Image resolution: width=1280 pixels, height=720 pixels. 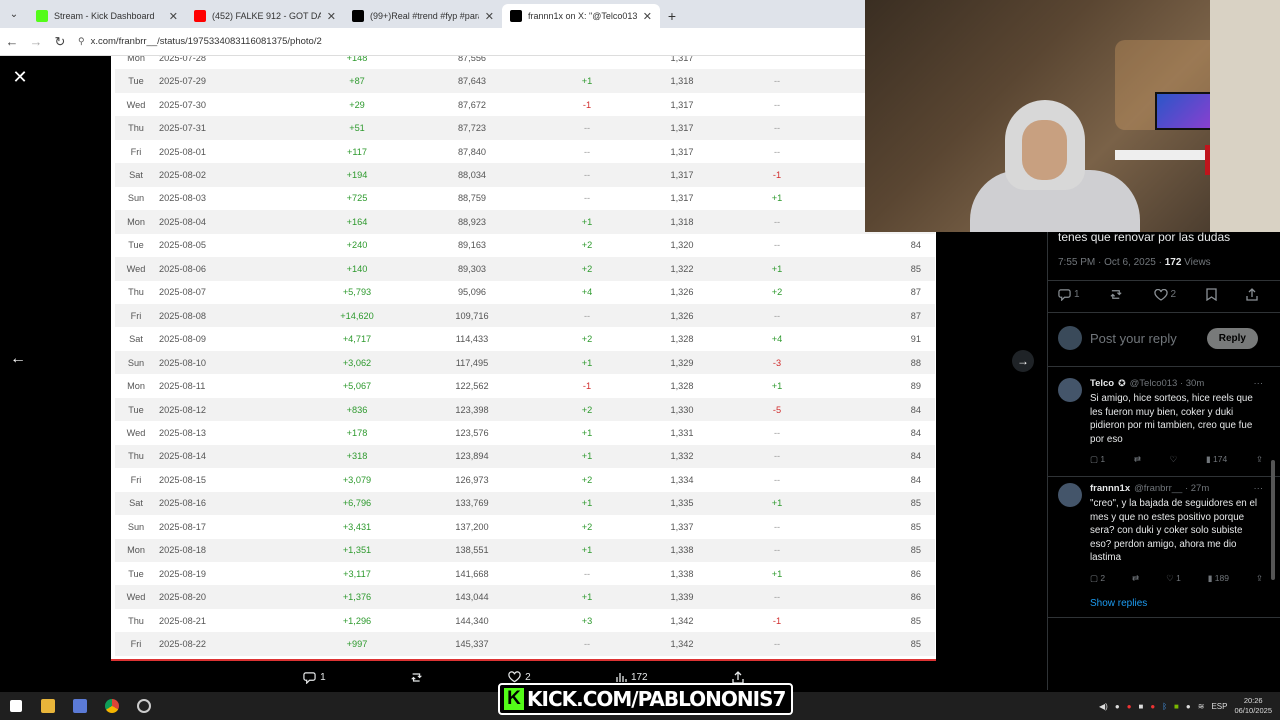 What do you see at coordinates (20, 77) in the screenshot?
I see `close-icon: ✕` at bounding box center [20, 77].